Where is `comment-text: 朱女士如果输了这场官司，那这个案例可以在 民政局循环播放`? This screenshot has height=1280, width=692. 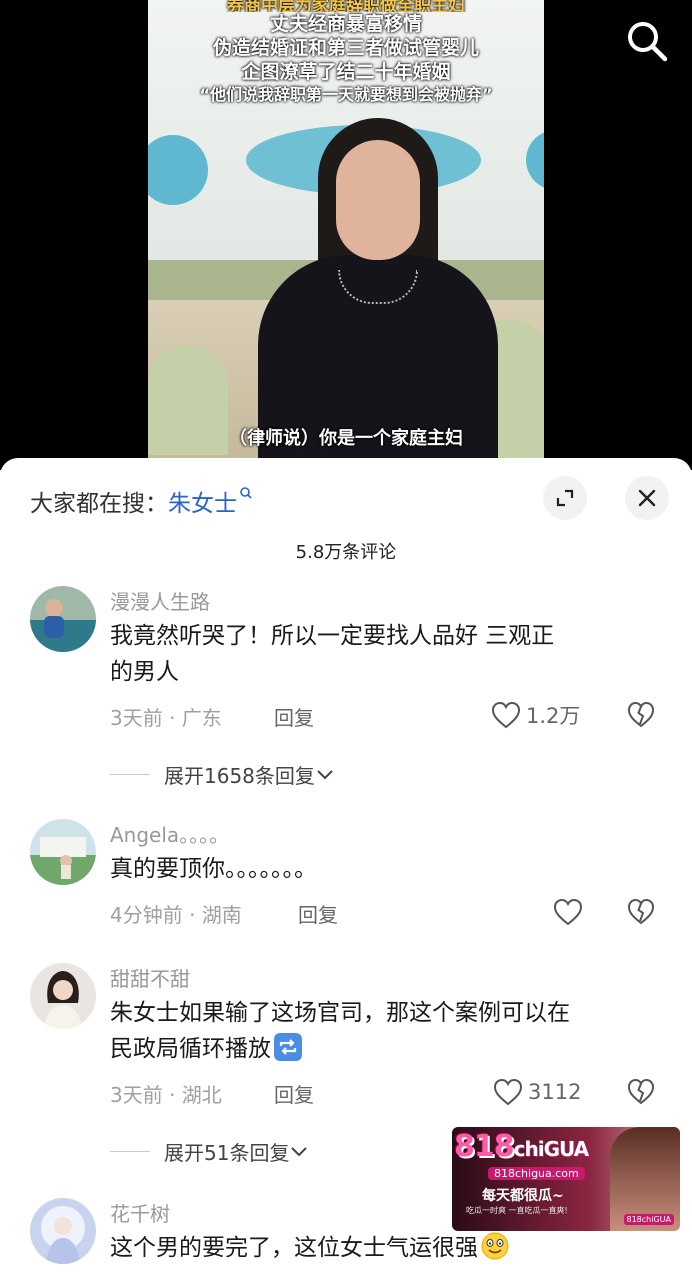 comment-text: 朱女士如果输了这场官司，那这个案例可以在 民政局循环播放 is located at coordinates (390, 1031).